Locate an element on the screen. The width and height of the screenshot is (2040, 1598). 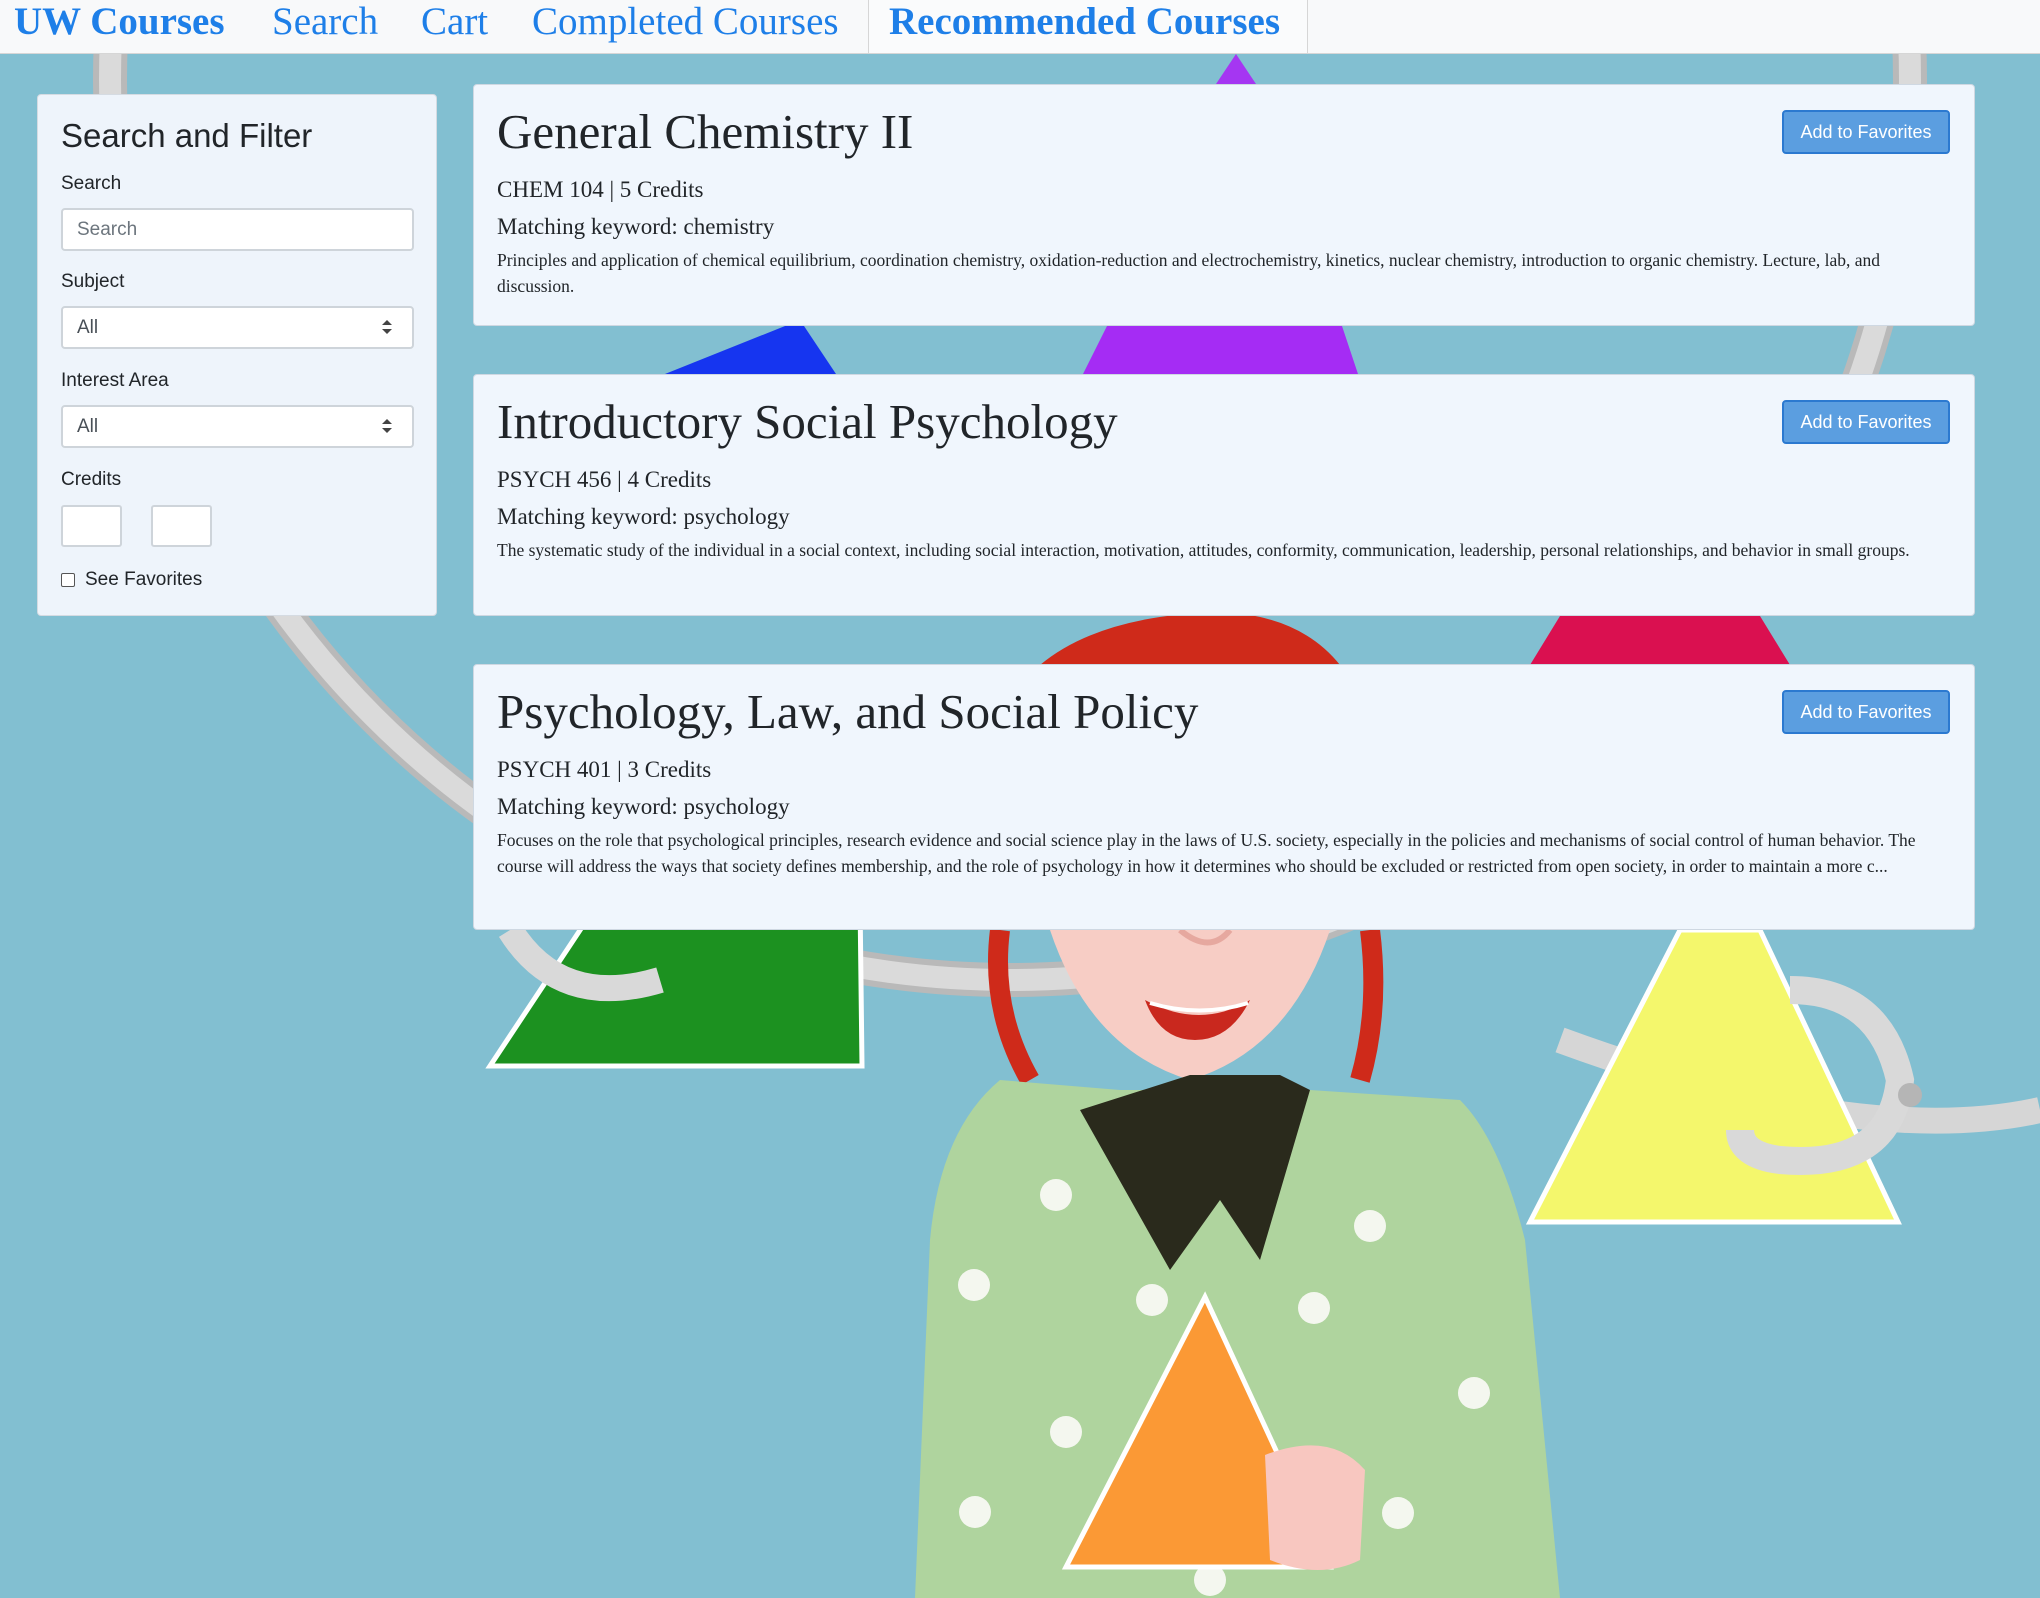
search-placeholder: Search is located at coordinates (107, 229).